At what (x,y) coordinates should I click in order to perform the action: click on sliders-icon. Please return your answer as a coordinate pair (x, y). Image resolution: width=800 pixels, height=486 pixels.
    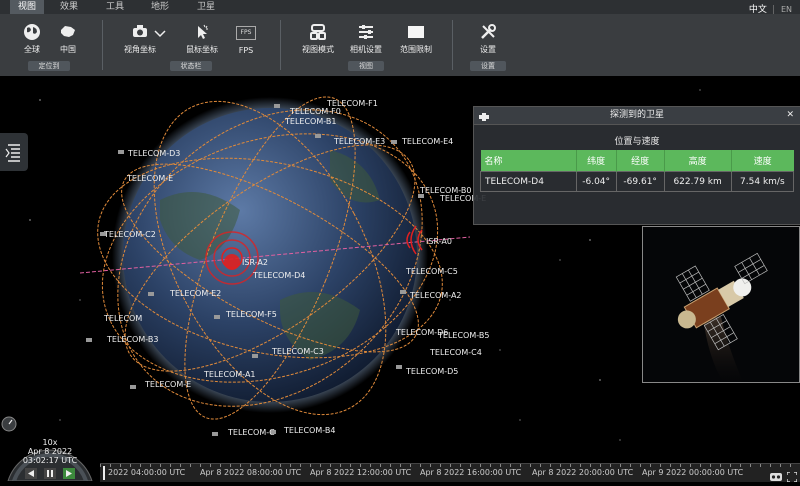
    Looking at the image, I should click on (366, 32).